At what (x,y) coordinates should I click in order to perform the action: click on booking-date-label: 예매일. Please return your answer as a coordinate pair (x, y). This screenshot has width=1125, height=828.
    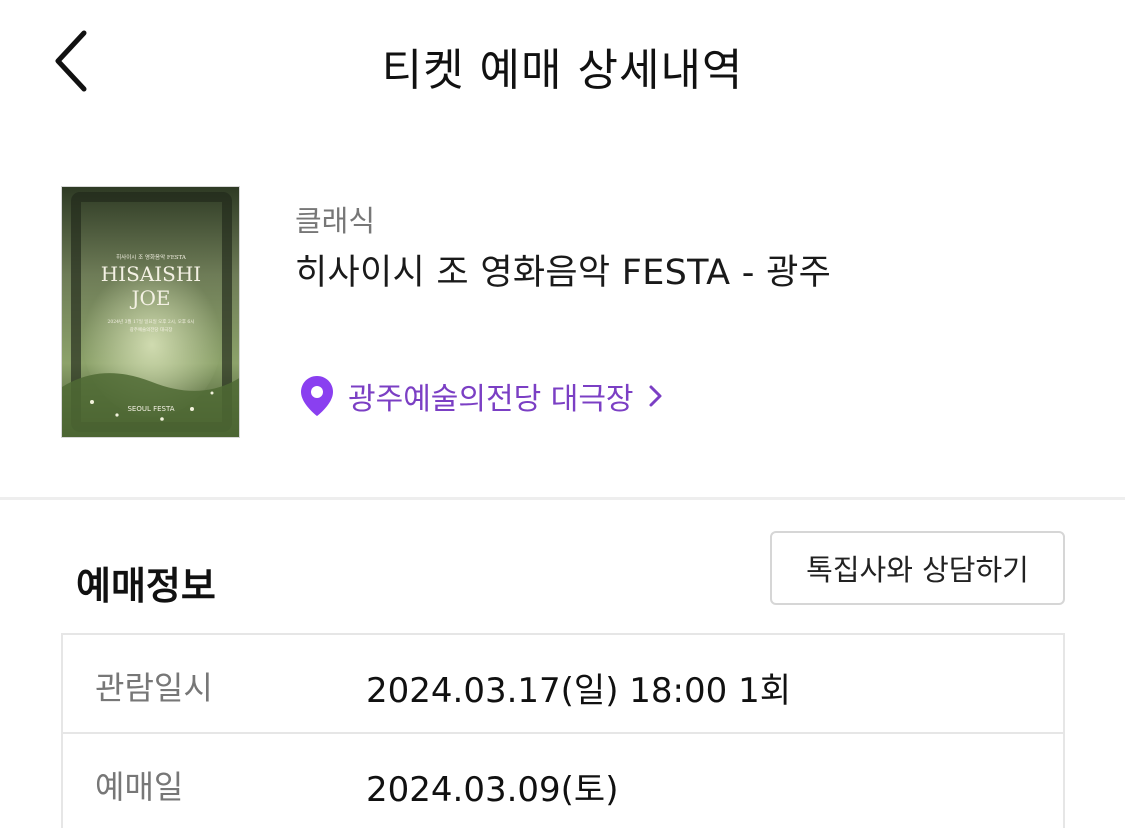
    Looking at the image, I should click on (139, 787).